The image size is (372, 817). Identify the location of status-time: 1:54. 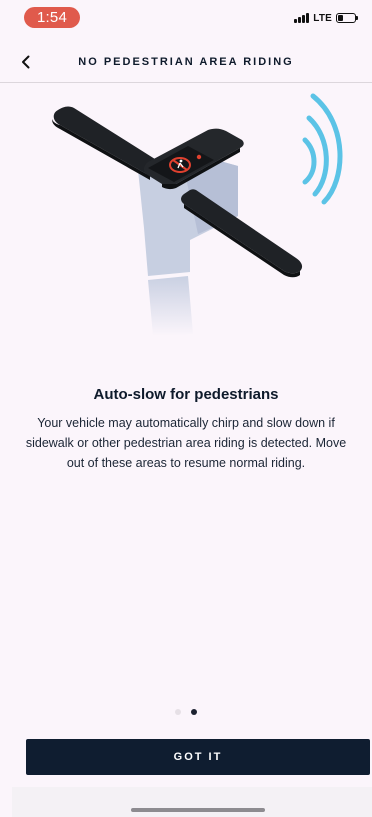
(52, 17).